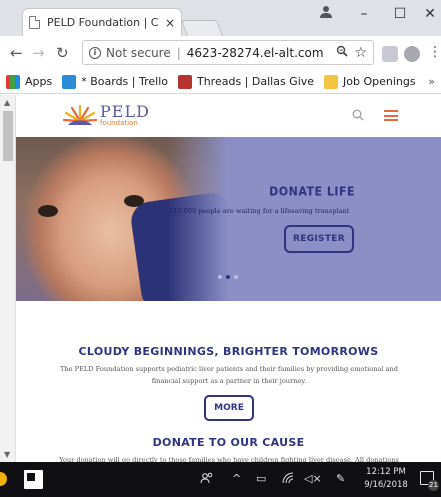 The image size is (441, 497). Describe the element at coordinates (386, 479) in the screenshot. I see `taskbar-clock: 12:12 PM 9/16/2018` at that location.